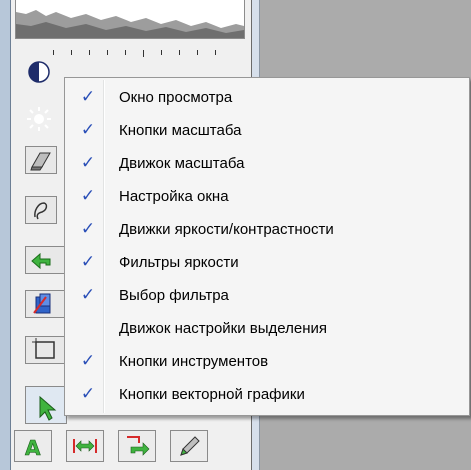 The width and height of the screenshot is (471, 470). I want to click on brightness-icon, so click(39, 119).